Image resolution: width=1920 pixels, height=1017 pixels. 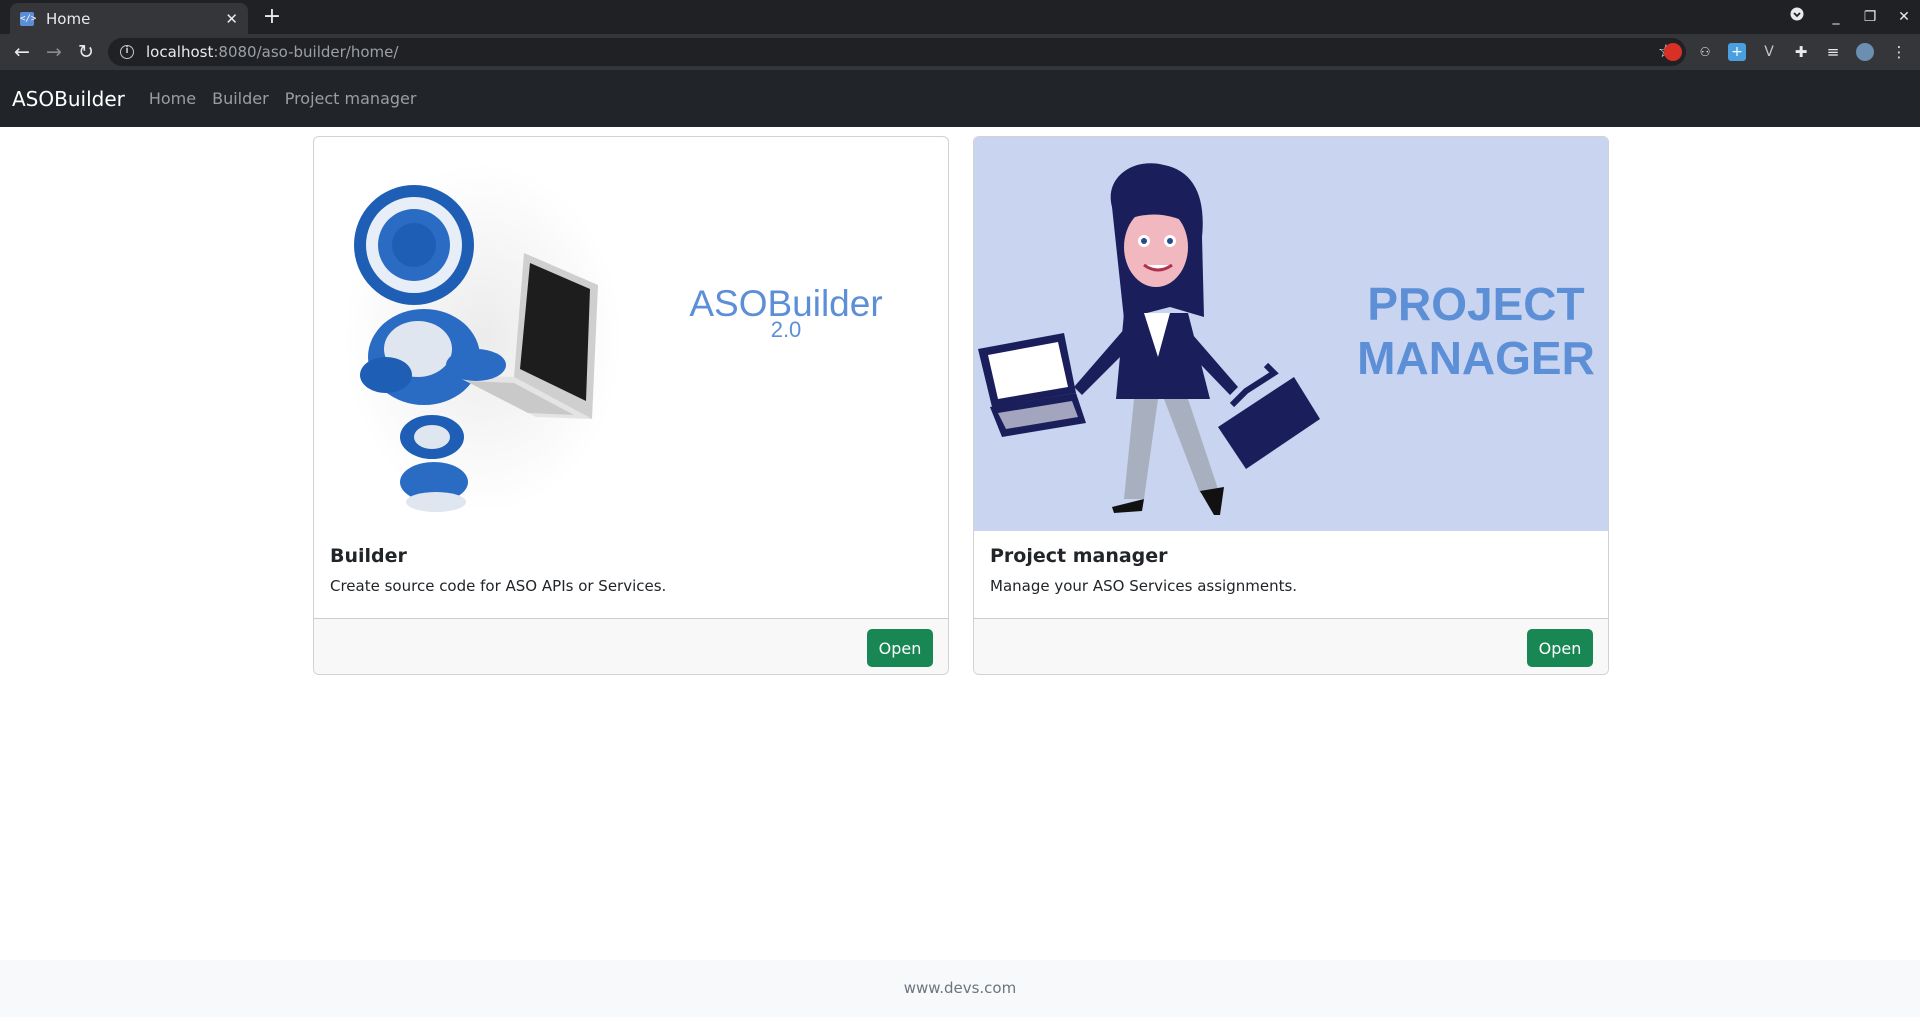 What do you see at coordinates (786, 329) in the screenshot?
I see `builder-image-version: 2.0` at bounding box center [786, 329].